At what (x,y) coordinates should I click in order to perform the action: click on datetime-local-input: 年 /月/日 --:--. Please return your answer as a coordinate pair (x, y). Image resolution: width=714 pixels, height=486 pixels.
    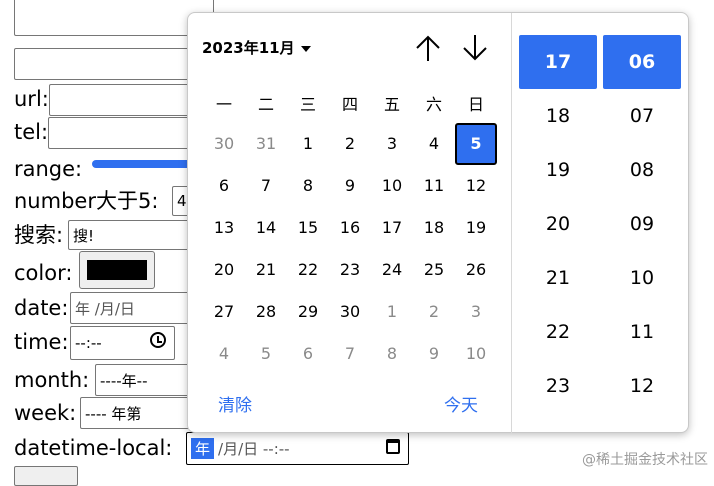
    Looking at the image, I should click on (297, 448).